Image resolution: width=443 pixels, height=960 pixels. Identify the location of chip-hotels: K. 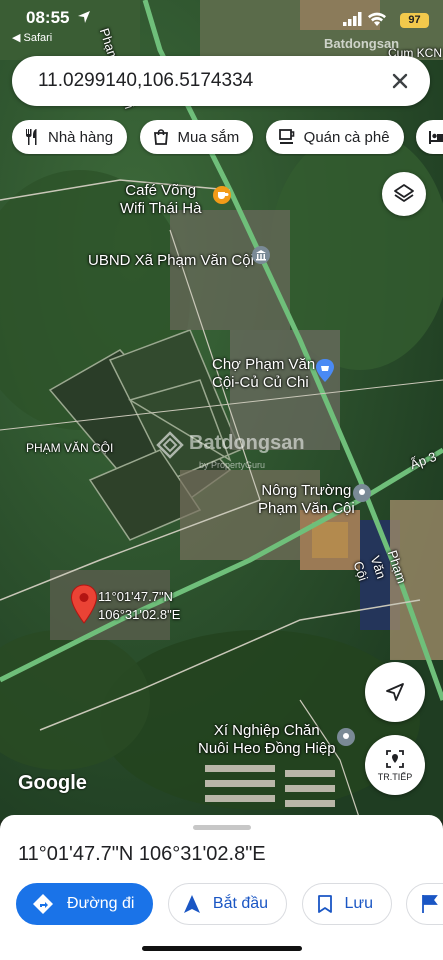
(429, 137).